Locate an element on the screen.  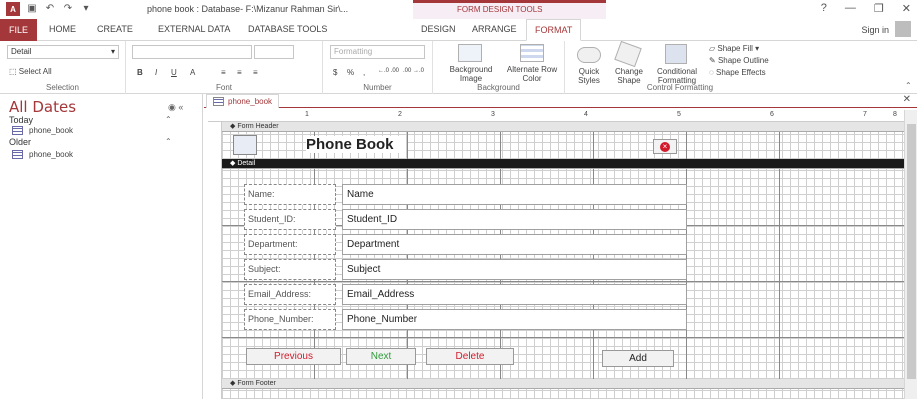
vertical-scrollbar is located at coordinates (910, 254).